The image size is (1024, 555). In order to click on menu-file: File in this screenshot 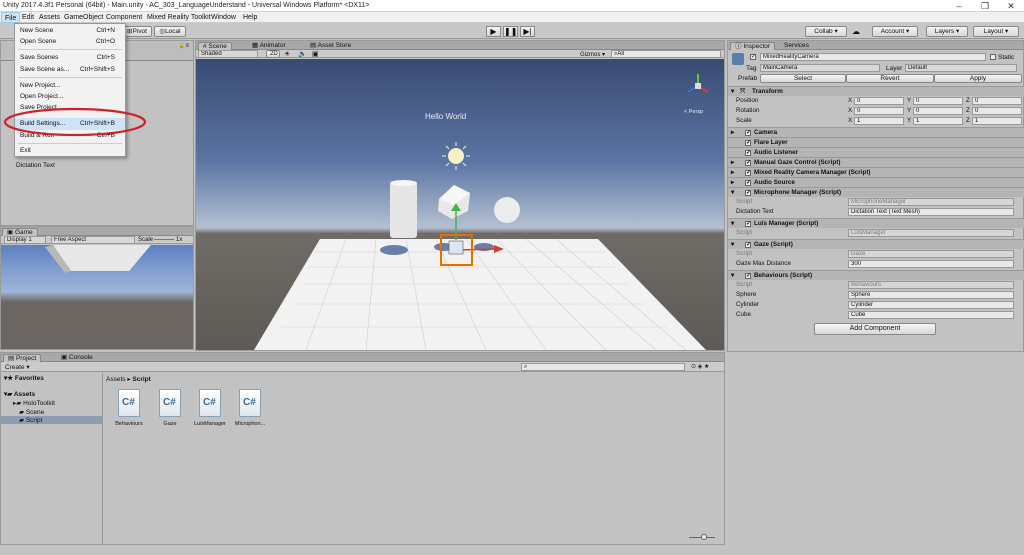, I will do `click(11, 17)`.